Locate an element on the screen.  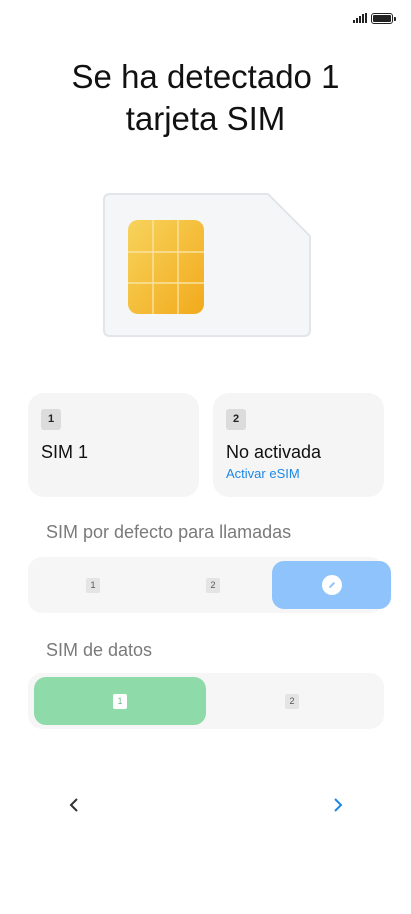
page-title: Se ha detectado 1 tarjeta SIM is located at coordinates (205, 98).